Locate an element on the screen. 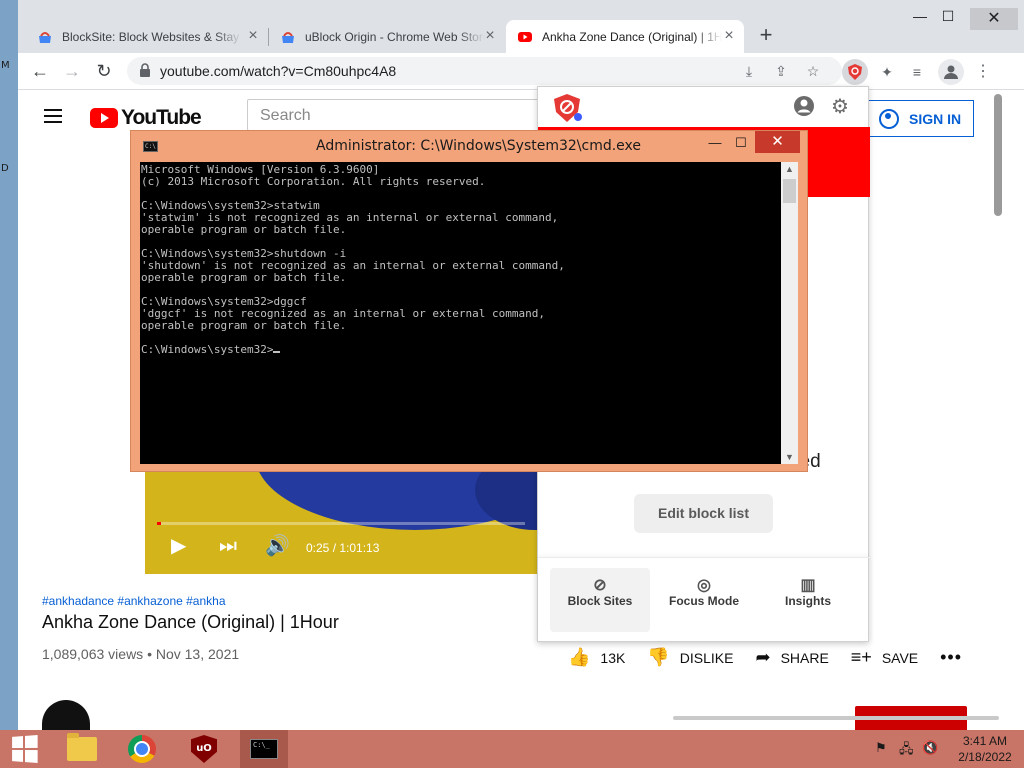  volume-muted-icon: 🔇 is located at coordinates (930, 748).